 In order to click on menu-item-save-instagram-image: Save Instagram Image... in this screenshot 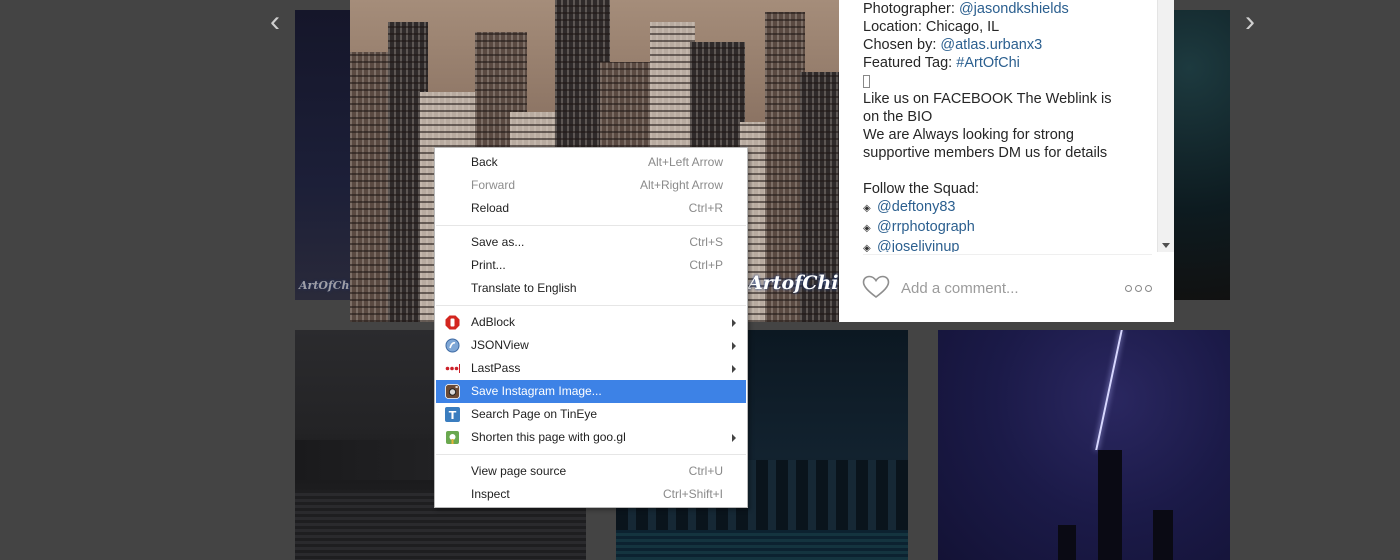, I will do `click(591, 391)`.